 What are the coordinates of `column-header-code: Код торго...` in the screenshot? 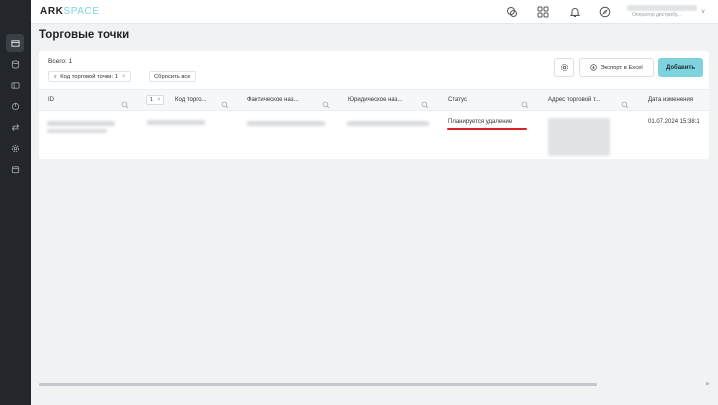 It's located at (191, 100).